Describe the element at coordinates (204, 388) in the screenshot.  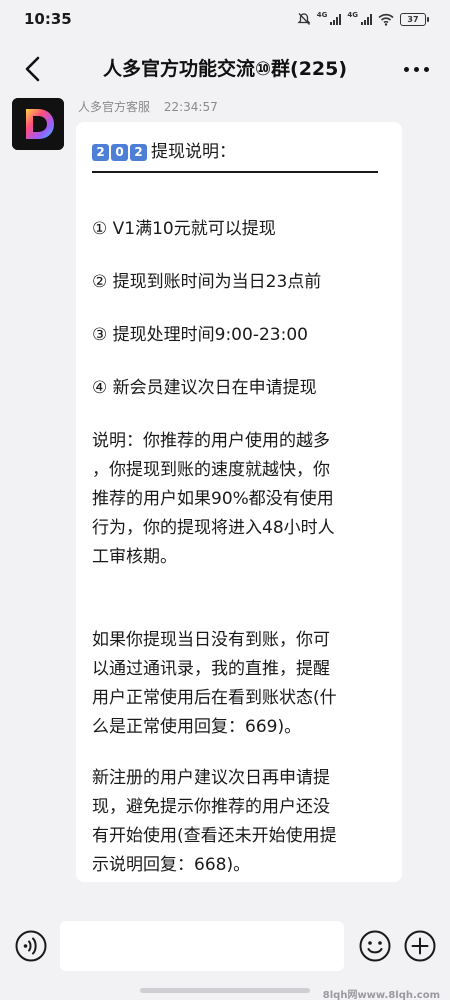
I see `rule-line-4: ④ 新会员建议次日在申请提现` at that location.